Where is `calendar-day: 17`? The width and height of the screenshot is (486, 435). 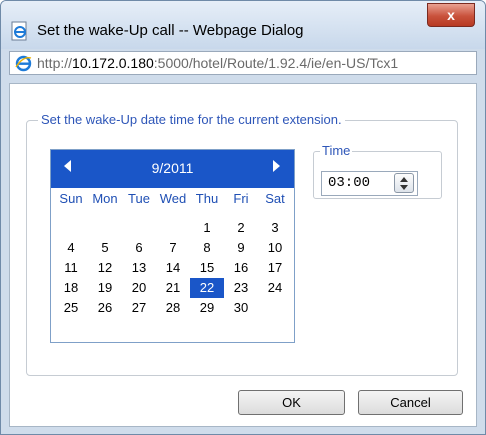
calendar-day: 17 is located at coordinates (275, 268).